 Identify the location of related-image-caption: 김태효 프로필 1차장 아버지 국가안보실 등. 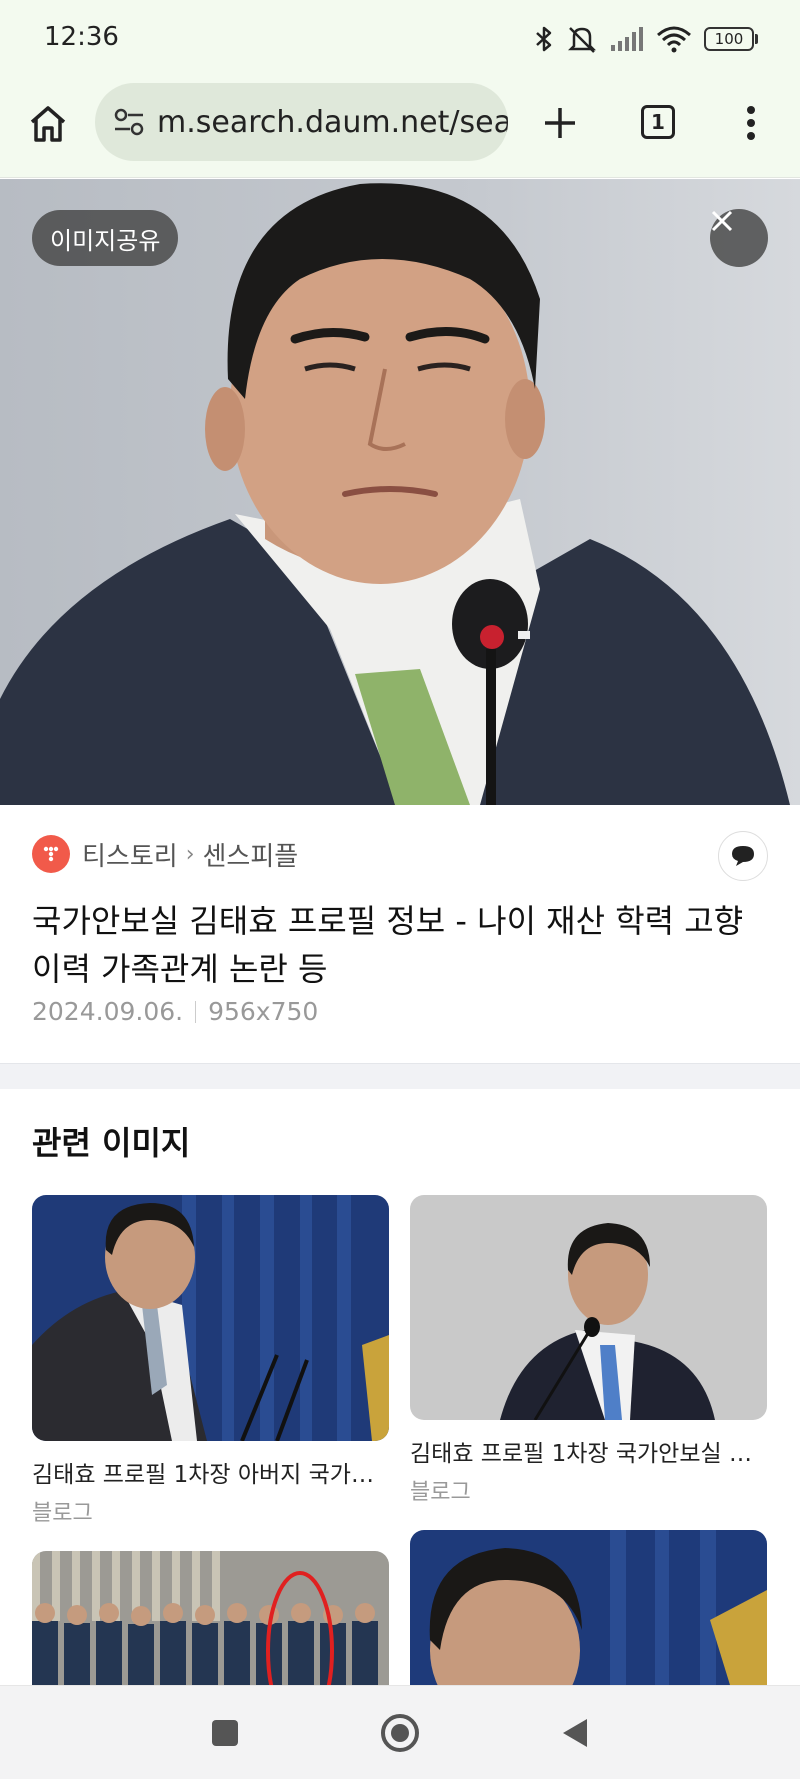
(210, 1472).